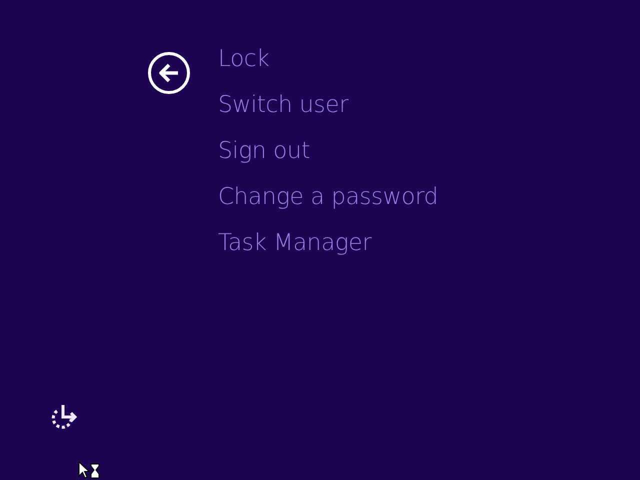 The image size is (640, 480). Describe the element at coordinates (64, 417) in the screenshot. I see `ease-of-access-icon` at that location.